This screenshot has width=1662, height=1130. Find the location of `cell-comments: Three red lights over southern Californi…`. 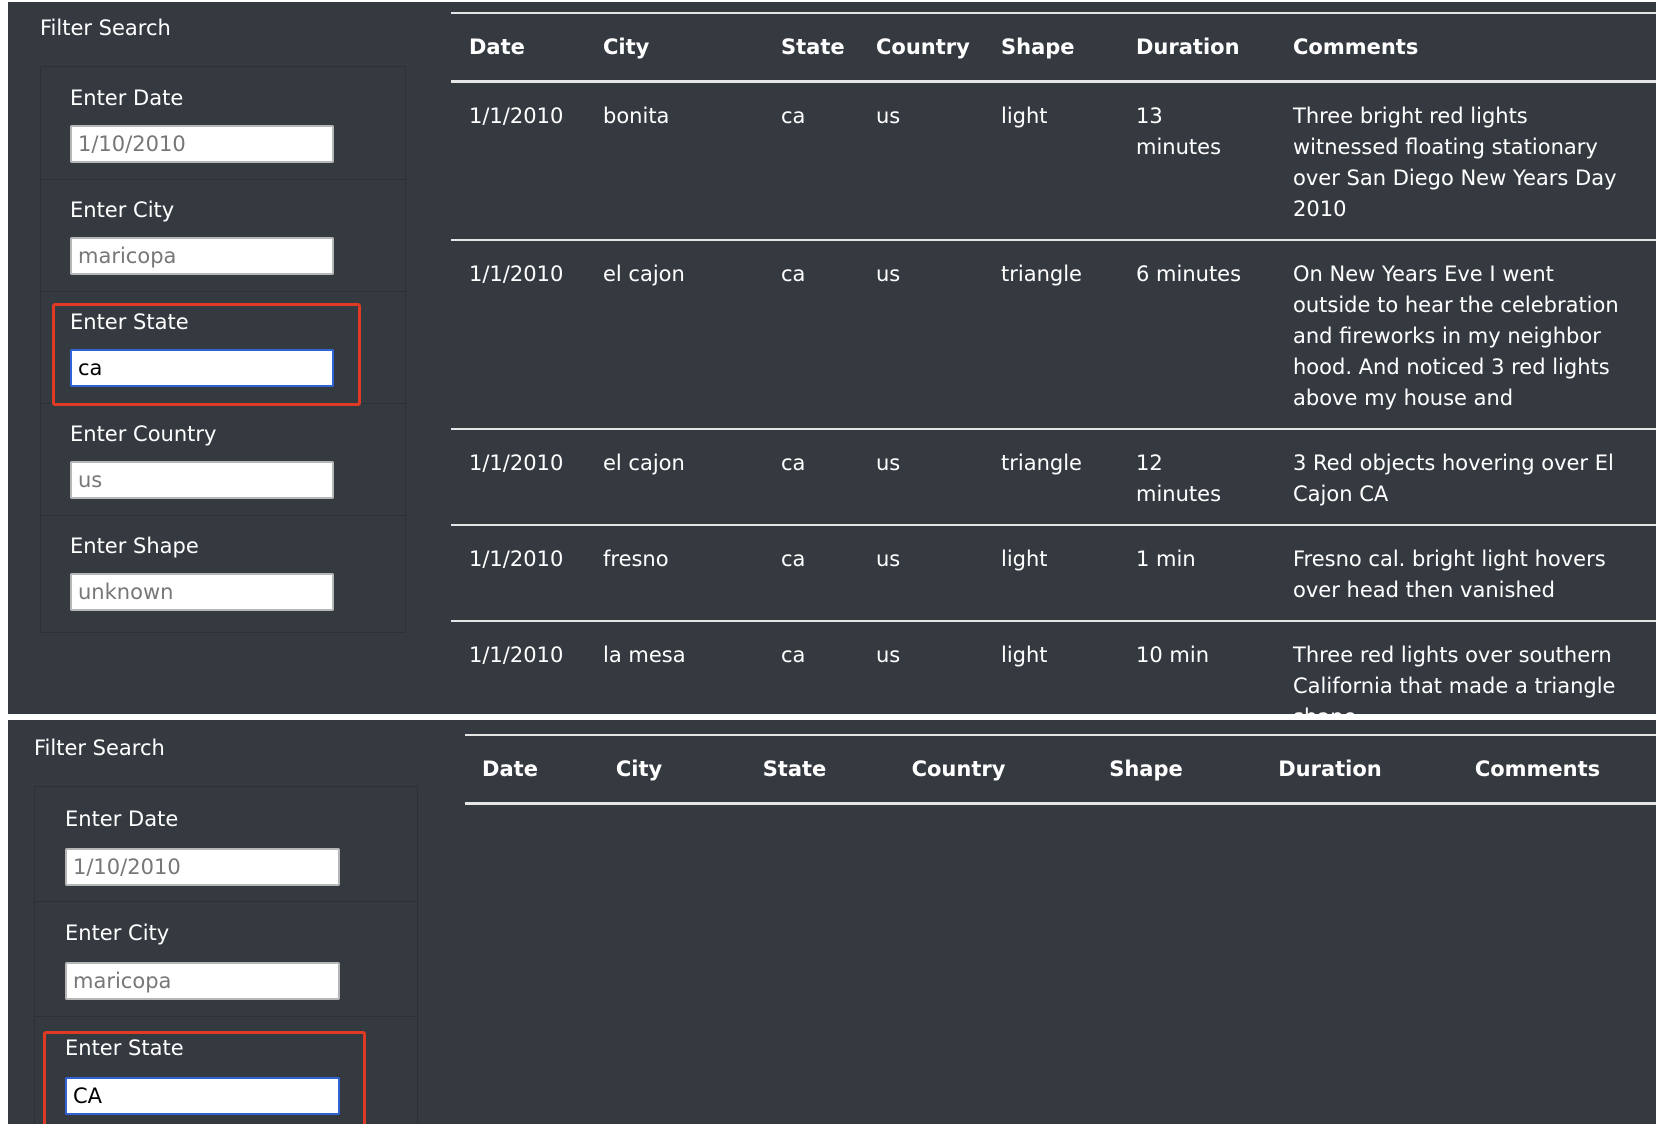

cell-comments: Three red lights over southern Californi… is located at coordinates (1454, 678).